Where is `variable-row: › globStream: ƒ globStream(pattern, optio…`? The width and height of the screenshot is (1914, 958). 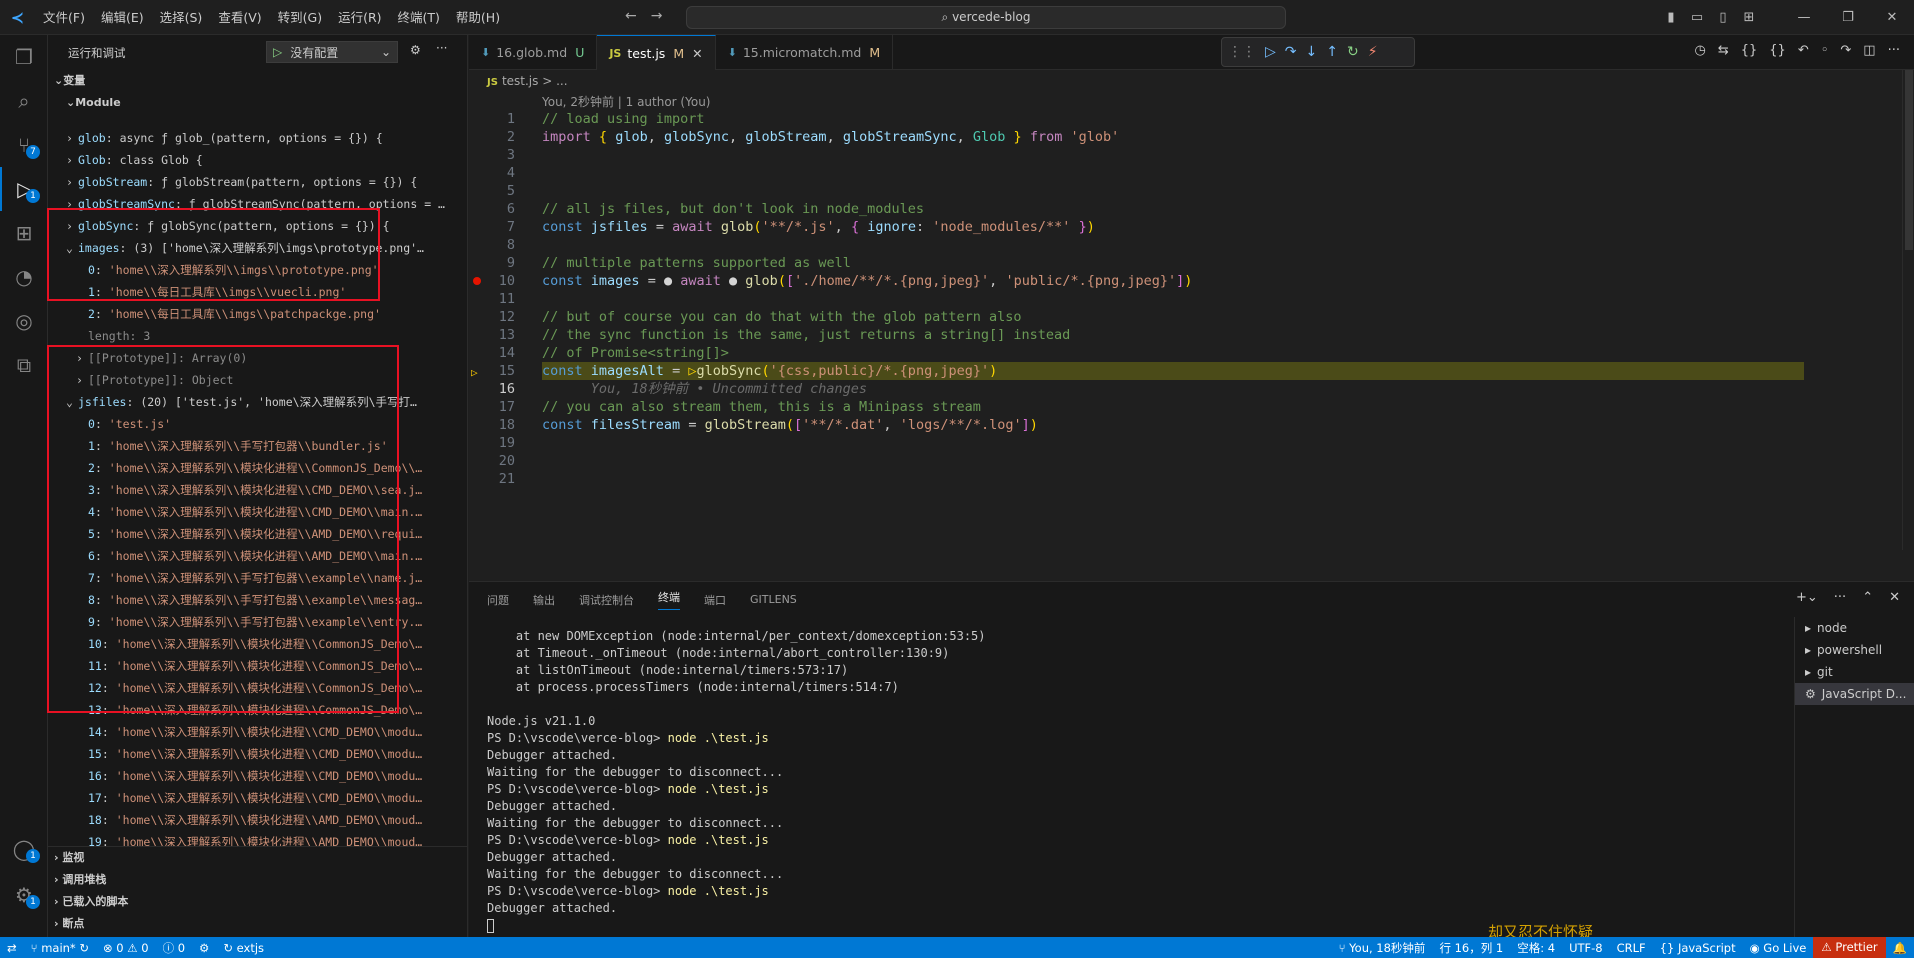
variable-row: › globStream: ƒ globStream(pattern, optio… is located at coordinates (258, 182).